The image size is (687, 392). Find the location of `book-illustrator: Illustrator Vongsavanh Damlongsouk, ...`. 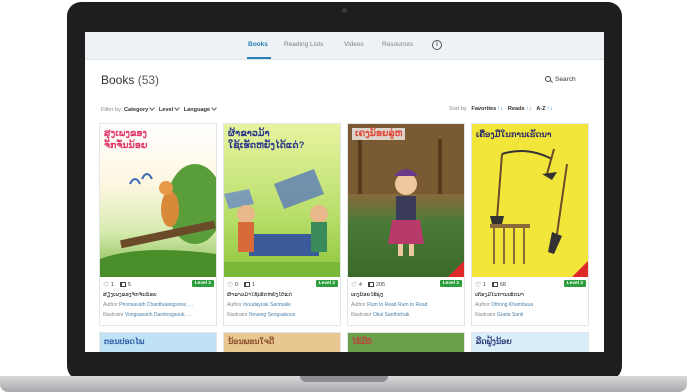

book-illustrator: Illustrator Vongsavanh Damlongsouk, ... is located at coordinates (159, 315).